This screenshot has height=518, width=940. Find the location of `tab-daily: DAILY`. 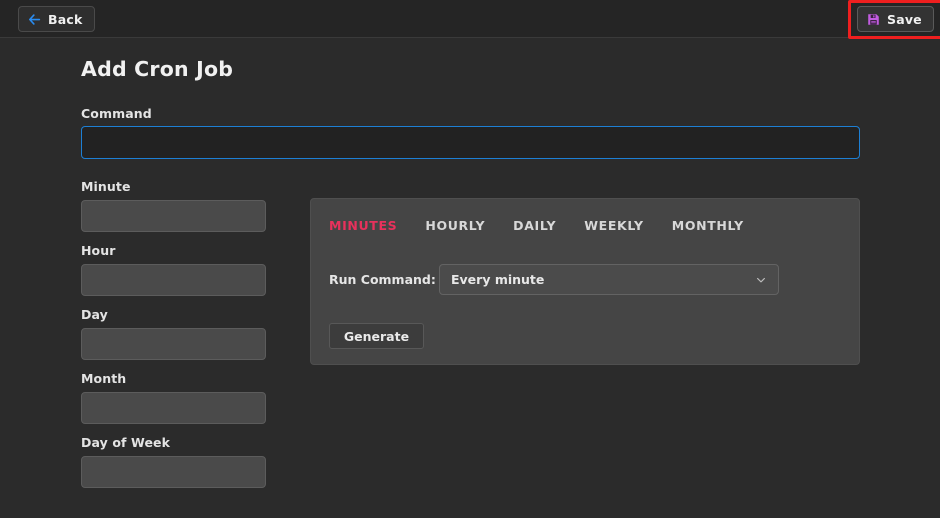

tab-daily: DAILY is located at coordinates (534, 225).